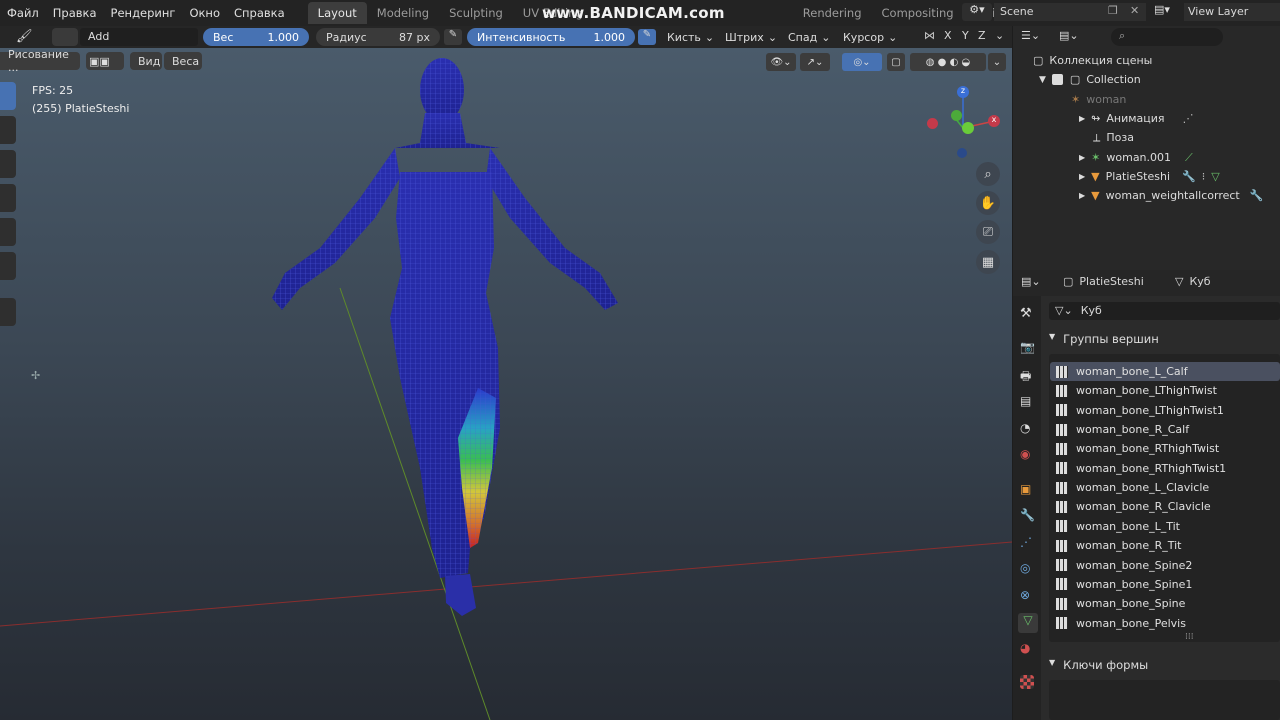  What do you see at coordinates (403, 13) in the screenshot?
I see `tab-modeling: Modeling` at bounding box center [403, 13].